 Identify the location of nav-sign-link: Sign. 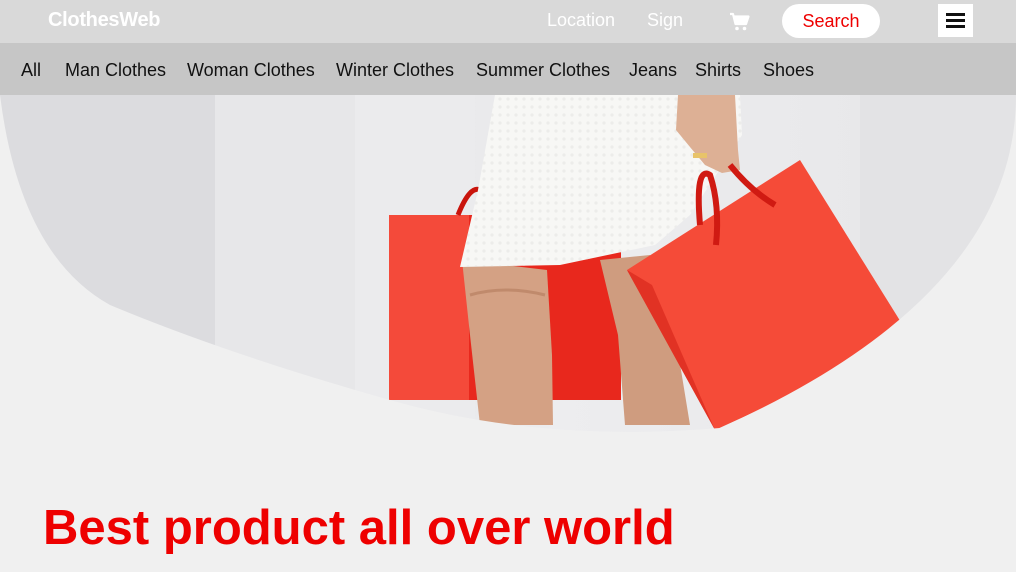
(665, 20).